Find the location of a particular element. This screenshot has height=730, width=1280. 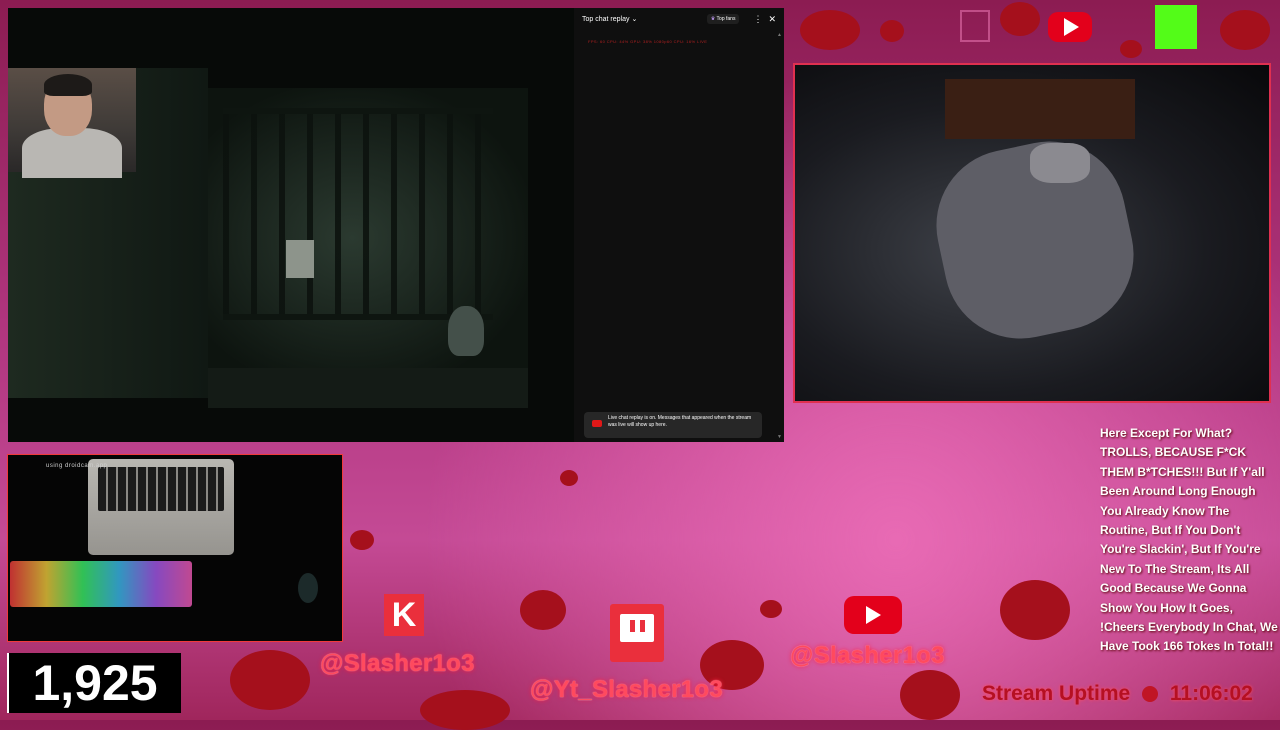

note-paper is located at coordinates (300, 259).